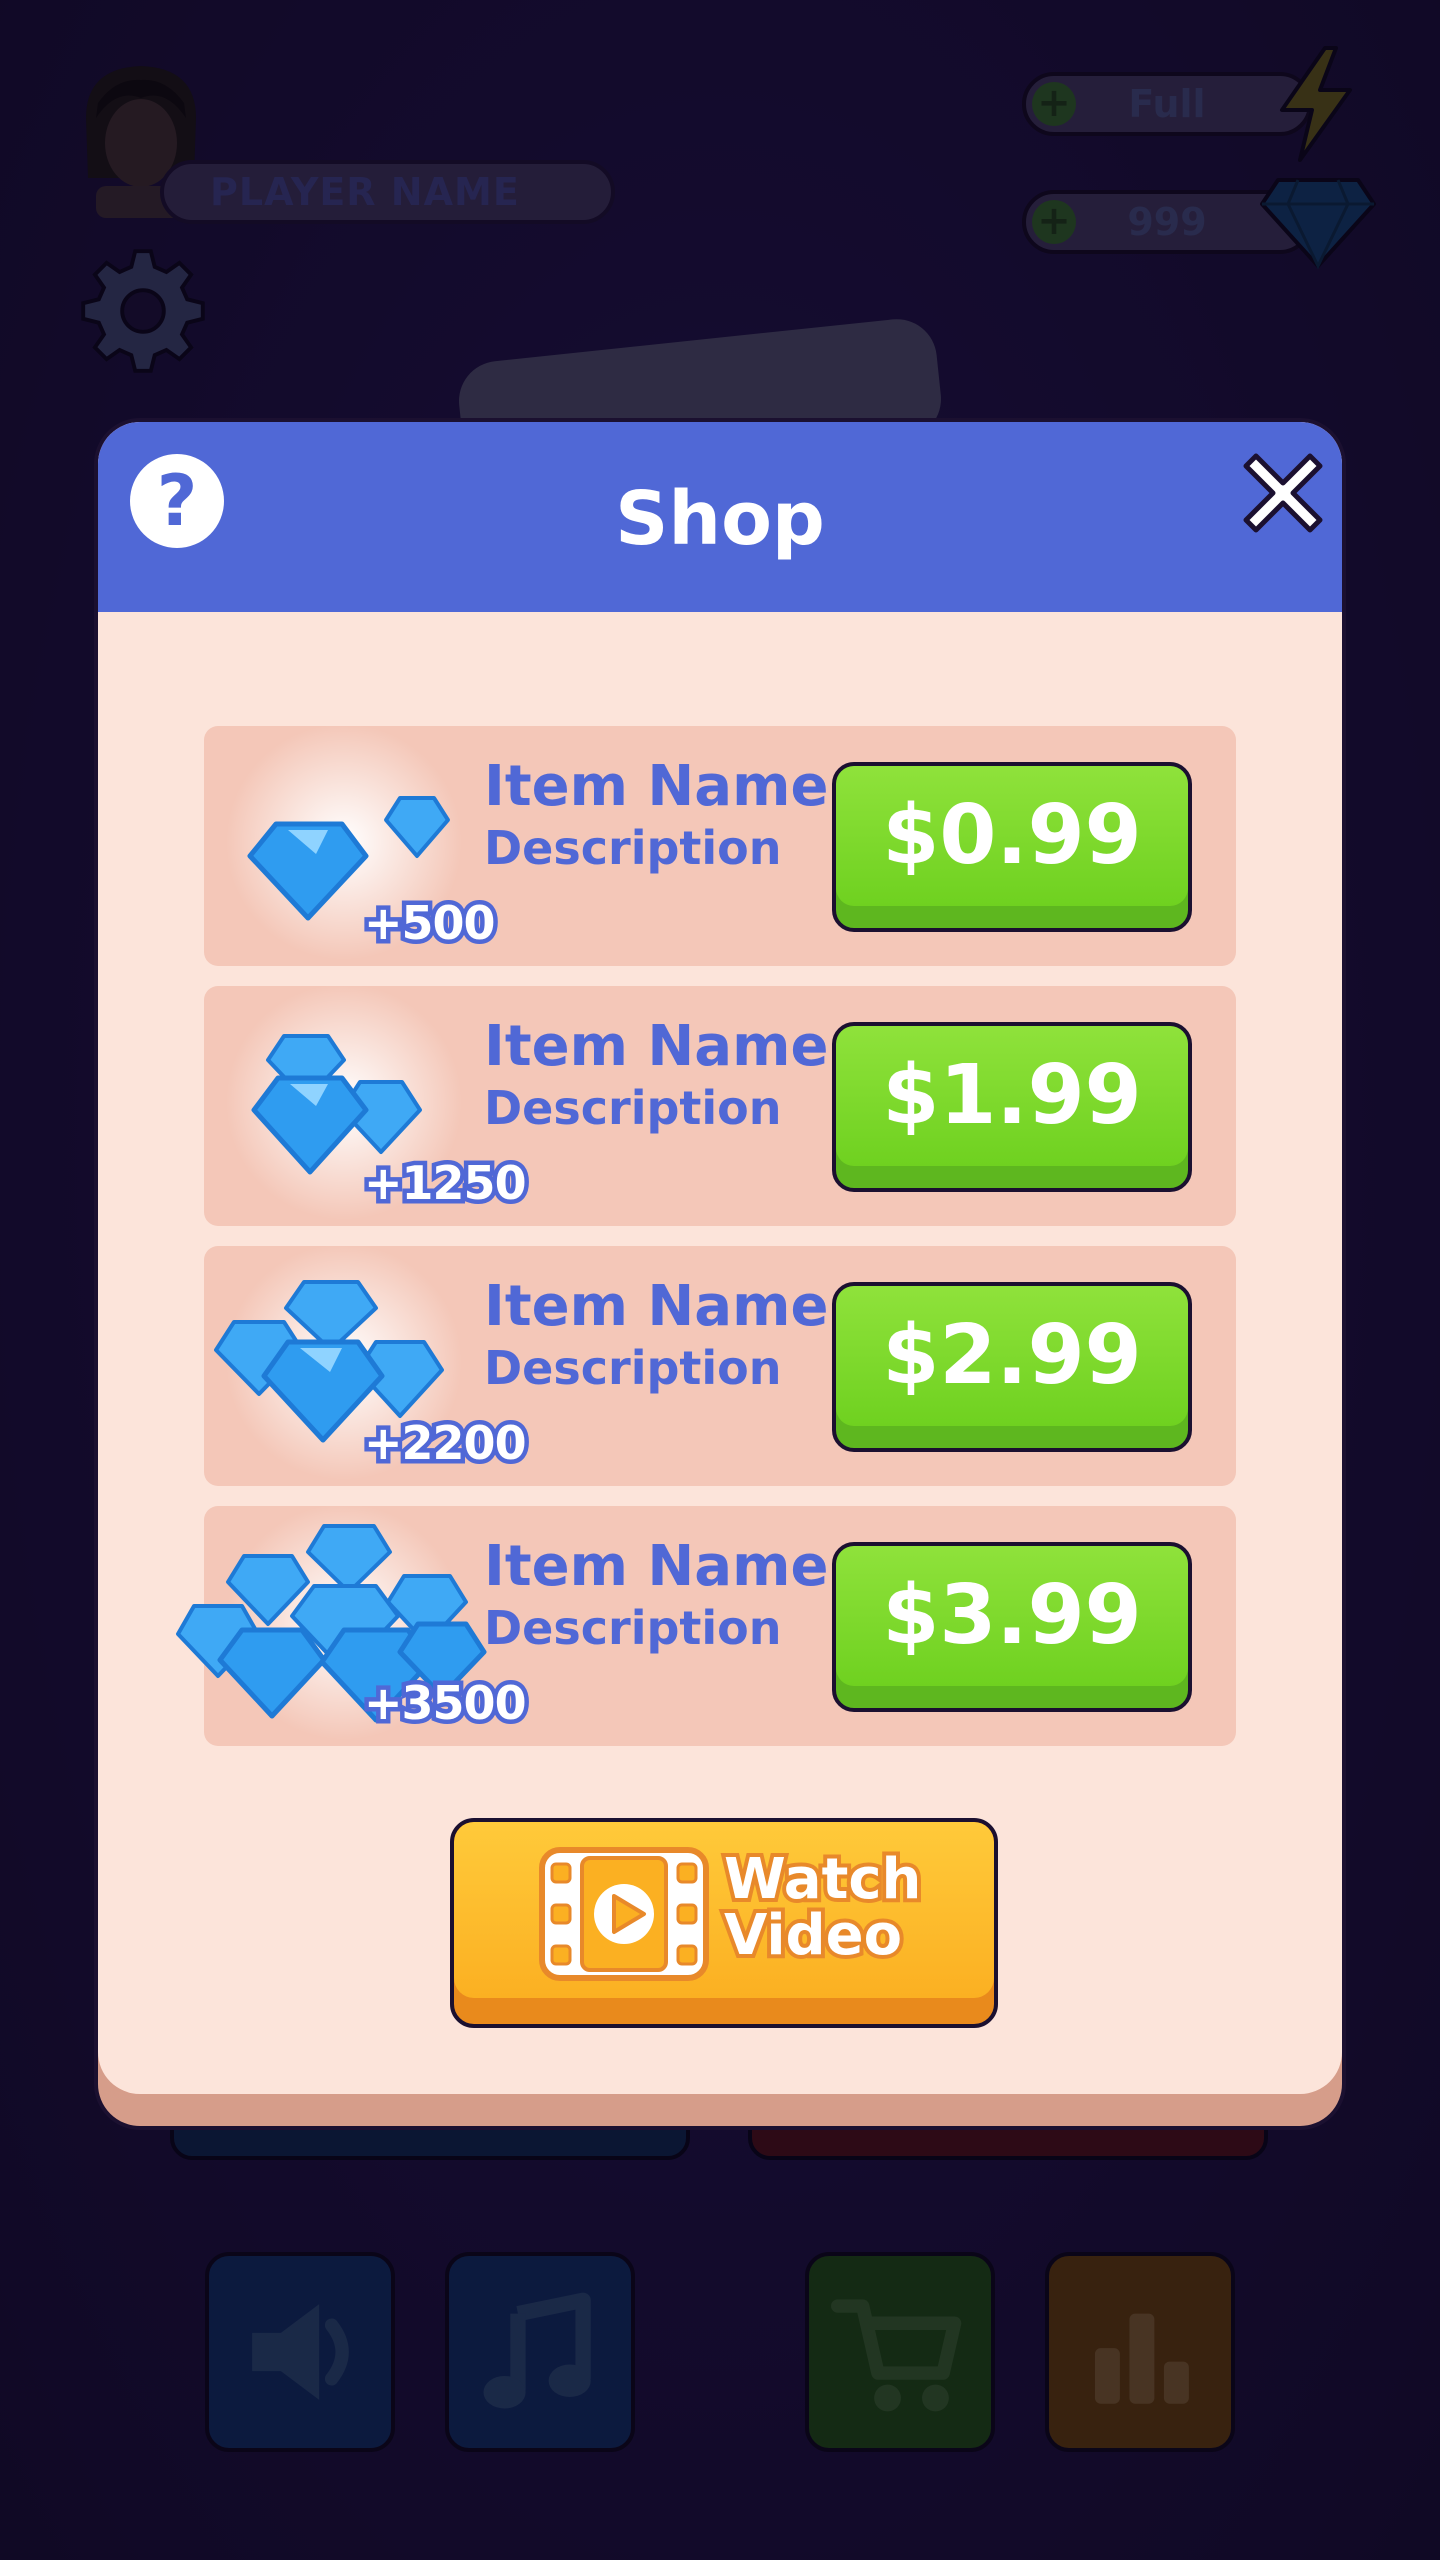 This screenshot has height=2560, width=1440. Describe the element at coordinates (822, 1907) in the screenshot. I see `watch-video-label: Watch Video` at that location.